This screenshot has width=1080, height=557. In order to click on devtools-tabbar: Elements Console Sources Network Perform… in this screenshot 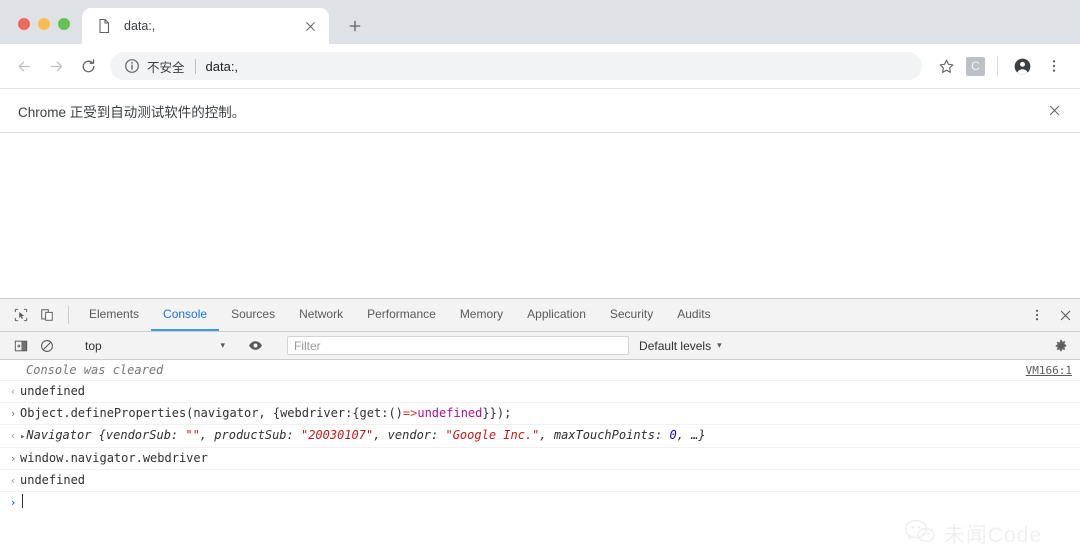, I will do `click(540, 315)`.